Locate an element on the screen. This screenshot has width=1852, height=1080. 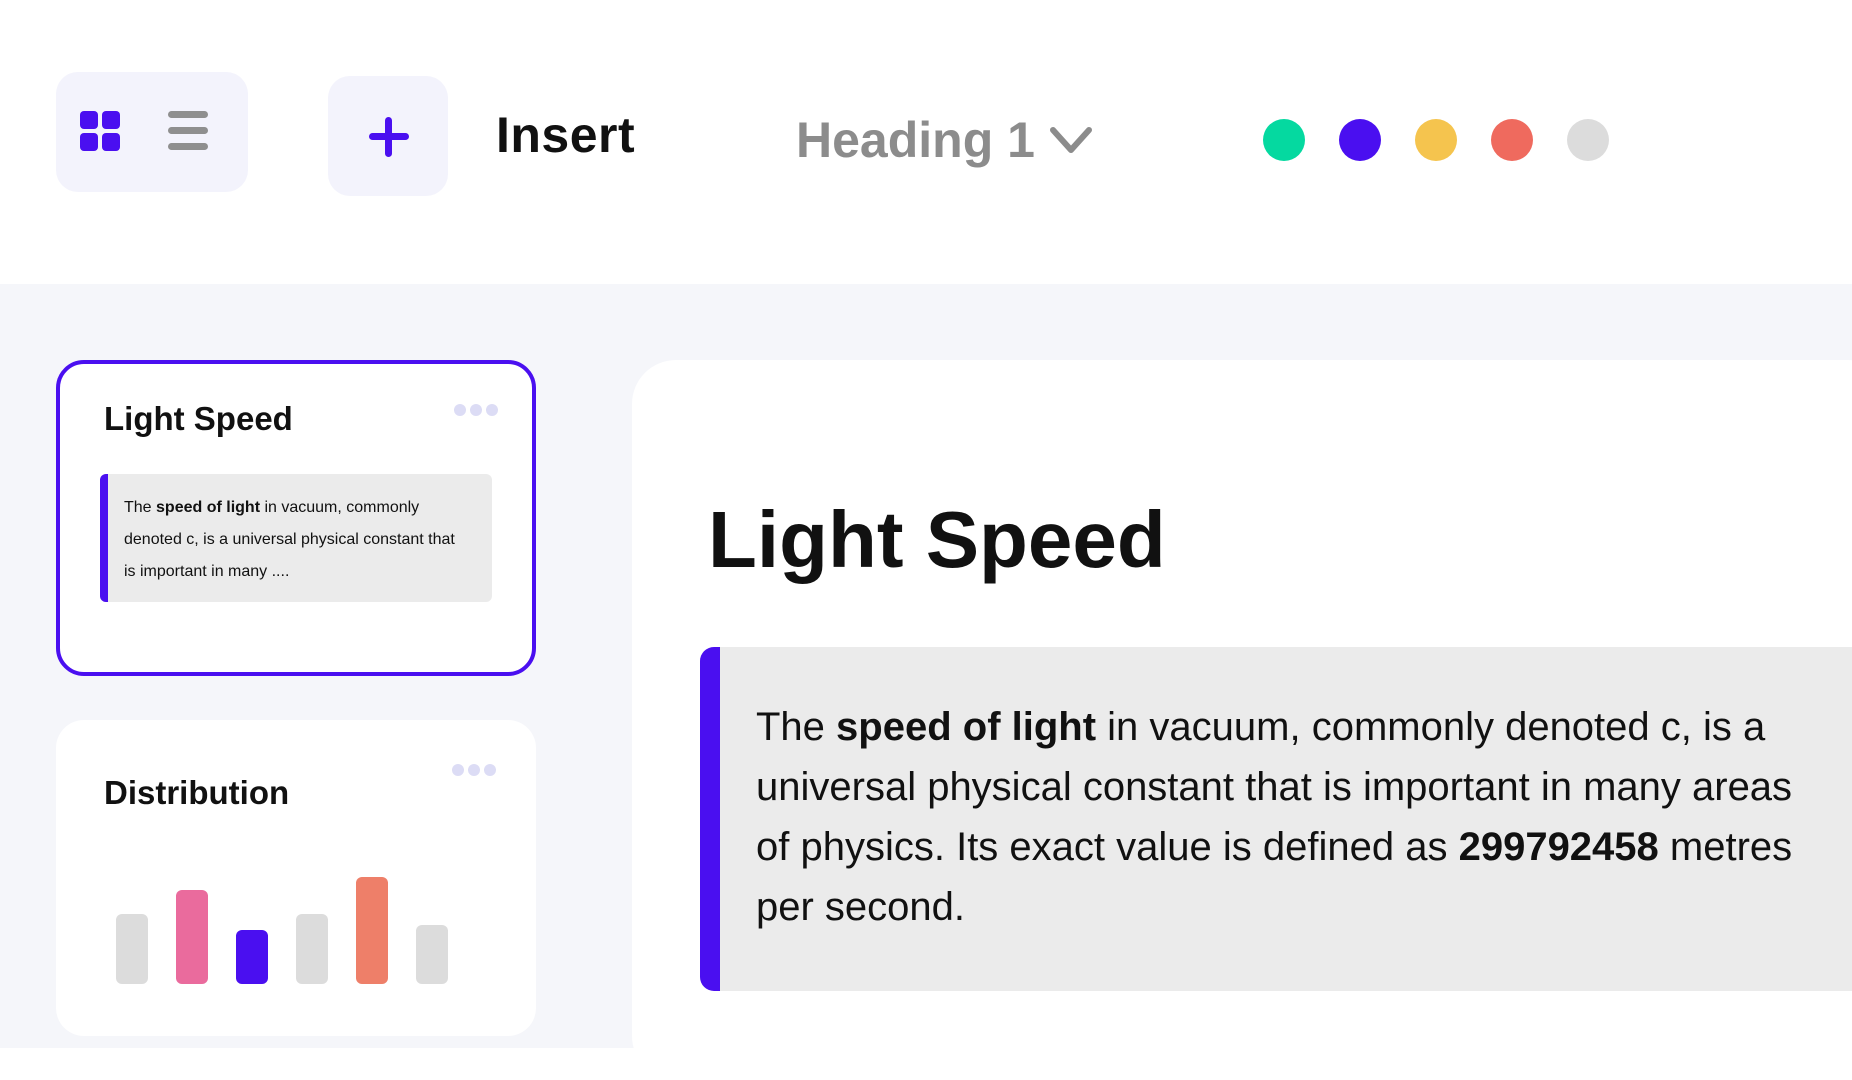
color-swatch-gray is located at coordinates (1588, 140).